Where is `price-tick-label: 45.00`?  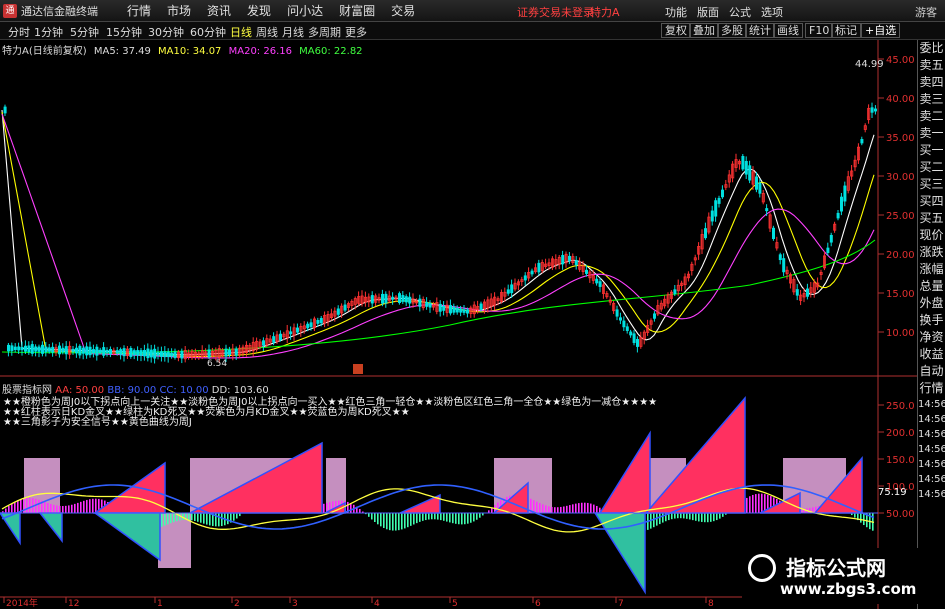 price-tick-label: 45.00 is located at coordinates (900, 60).